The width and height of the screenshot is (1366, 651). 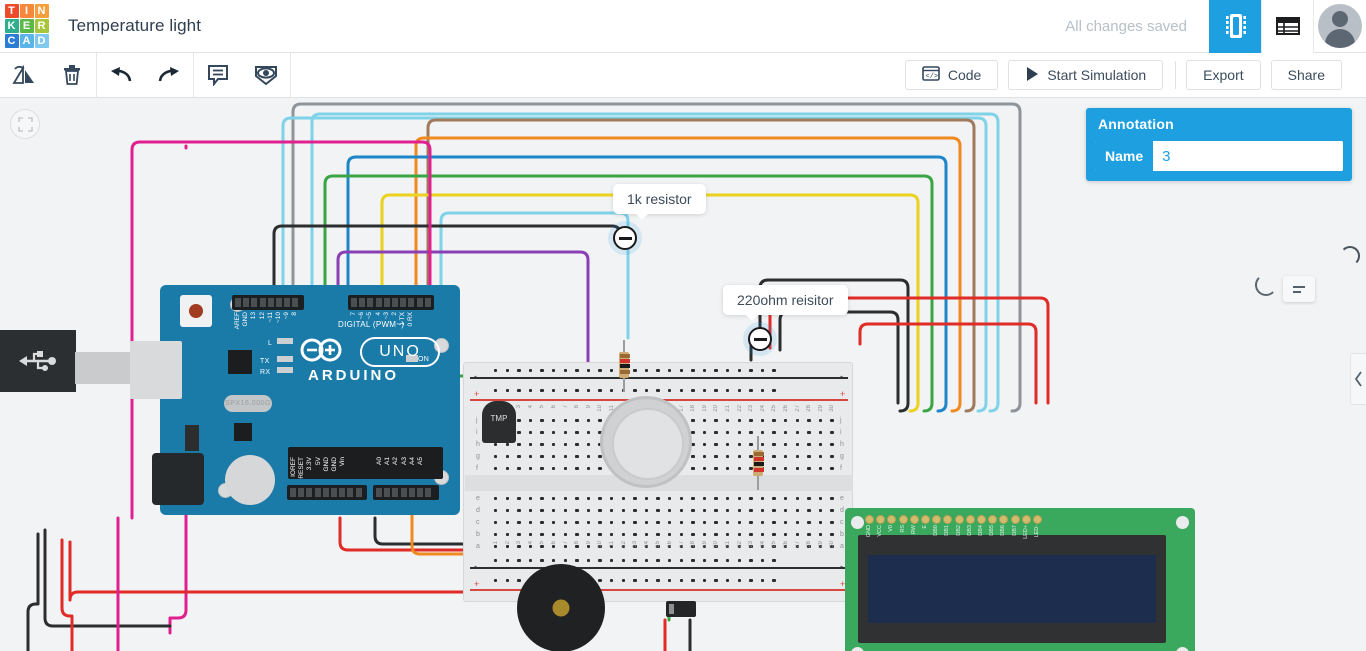 What do you see at coordinates (1086, 75) in the screenshot?
I see `start-simulation-button: Start Simulation` at bounding box center [1086, 75].